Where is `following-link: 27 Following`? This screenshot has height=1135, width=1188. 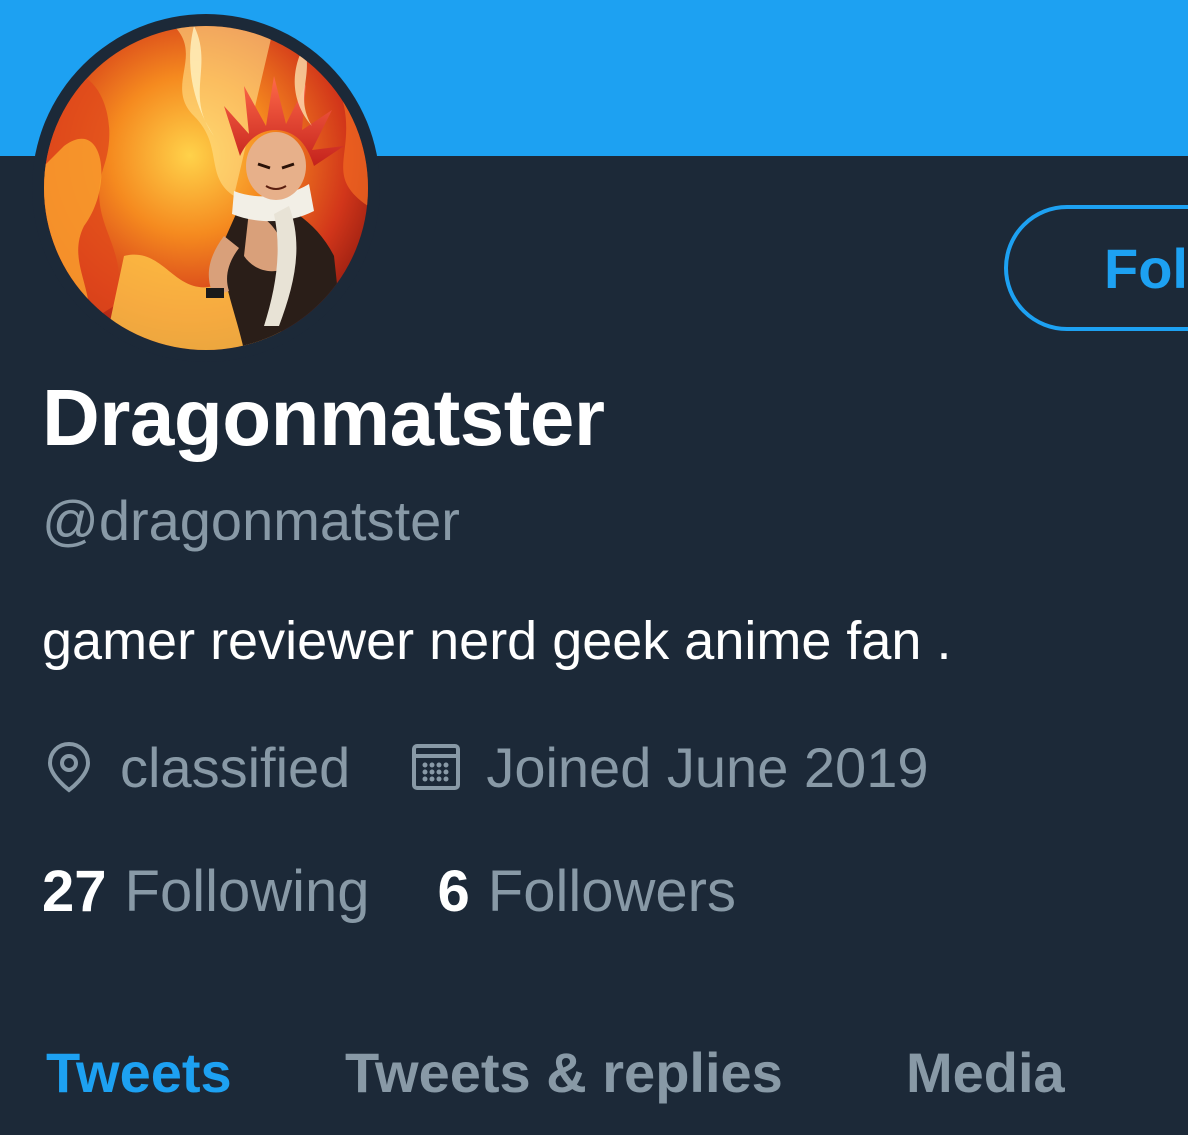
following-link: 27 Following is located at coordinates (206, 891).